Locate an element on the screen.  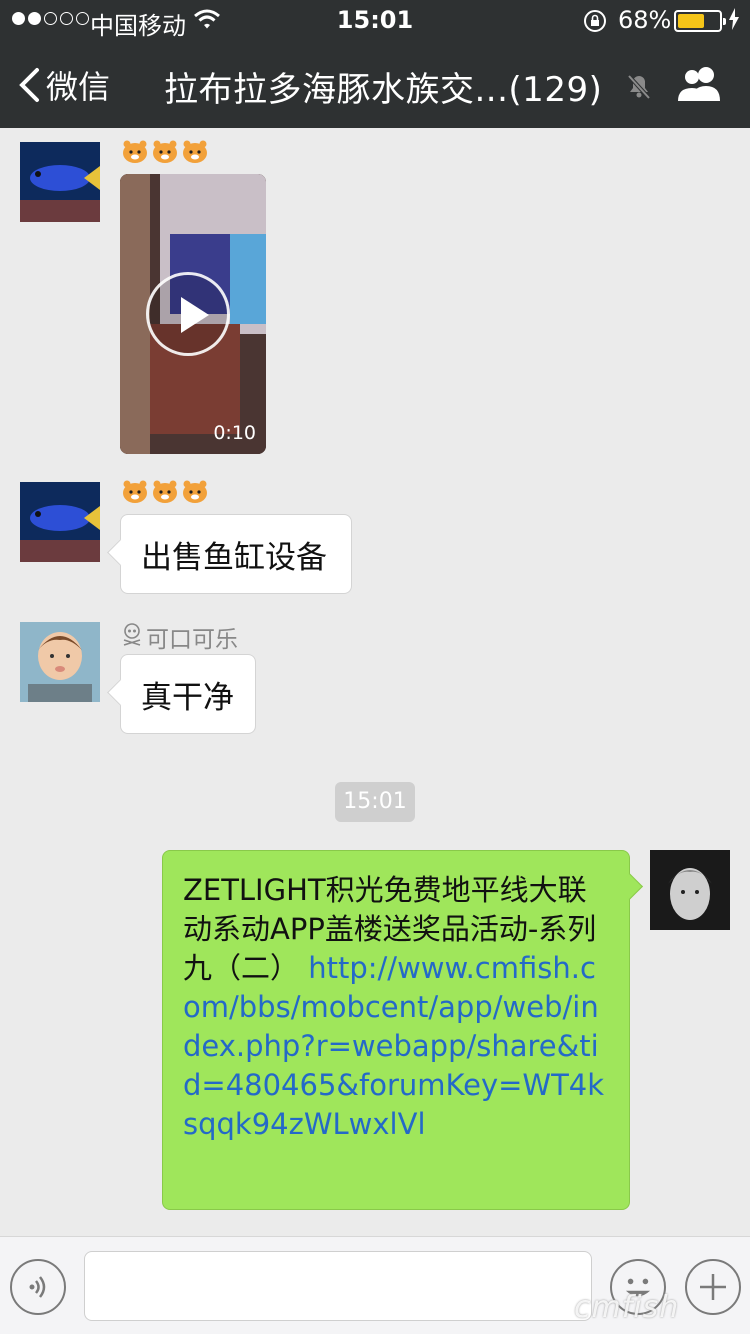
orientation-lock-icon is located at coordinates (595, 24).